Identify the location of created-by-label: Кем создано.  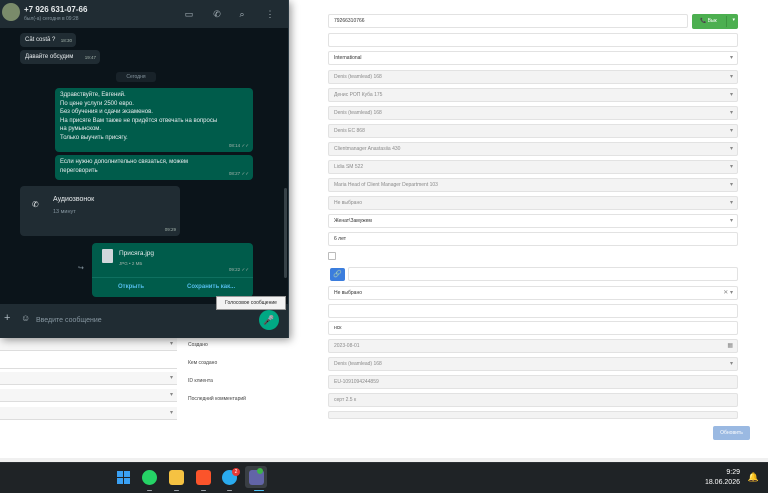
(203, 363).